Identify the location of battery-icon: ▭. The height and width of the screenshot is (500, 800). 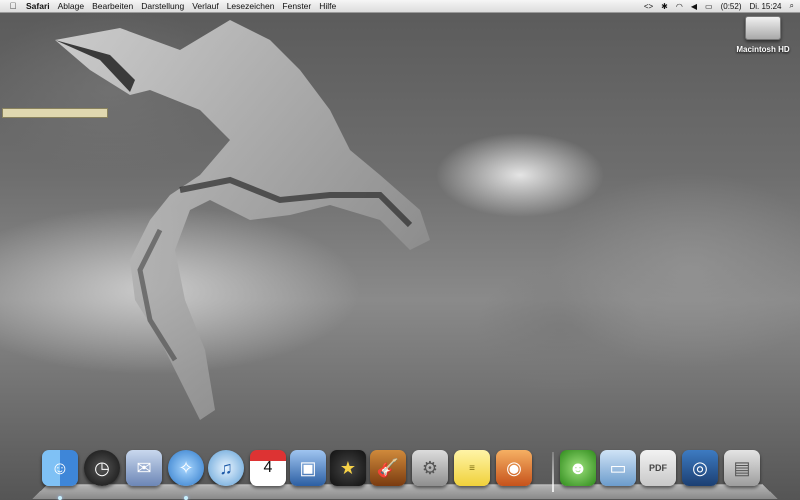
(709, 6).